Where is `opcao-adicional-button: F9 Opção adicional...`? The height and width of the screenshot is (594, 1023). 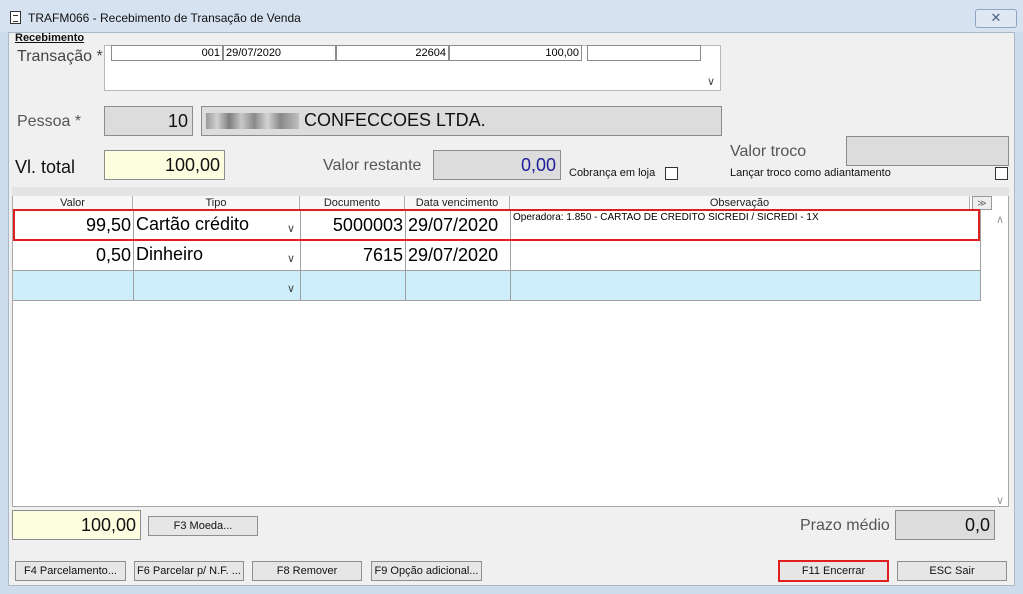
opcao-adicional-button: F9 Opção adicional... is located at coordinates (426, 571).